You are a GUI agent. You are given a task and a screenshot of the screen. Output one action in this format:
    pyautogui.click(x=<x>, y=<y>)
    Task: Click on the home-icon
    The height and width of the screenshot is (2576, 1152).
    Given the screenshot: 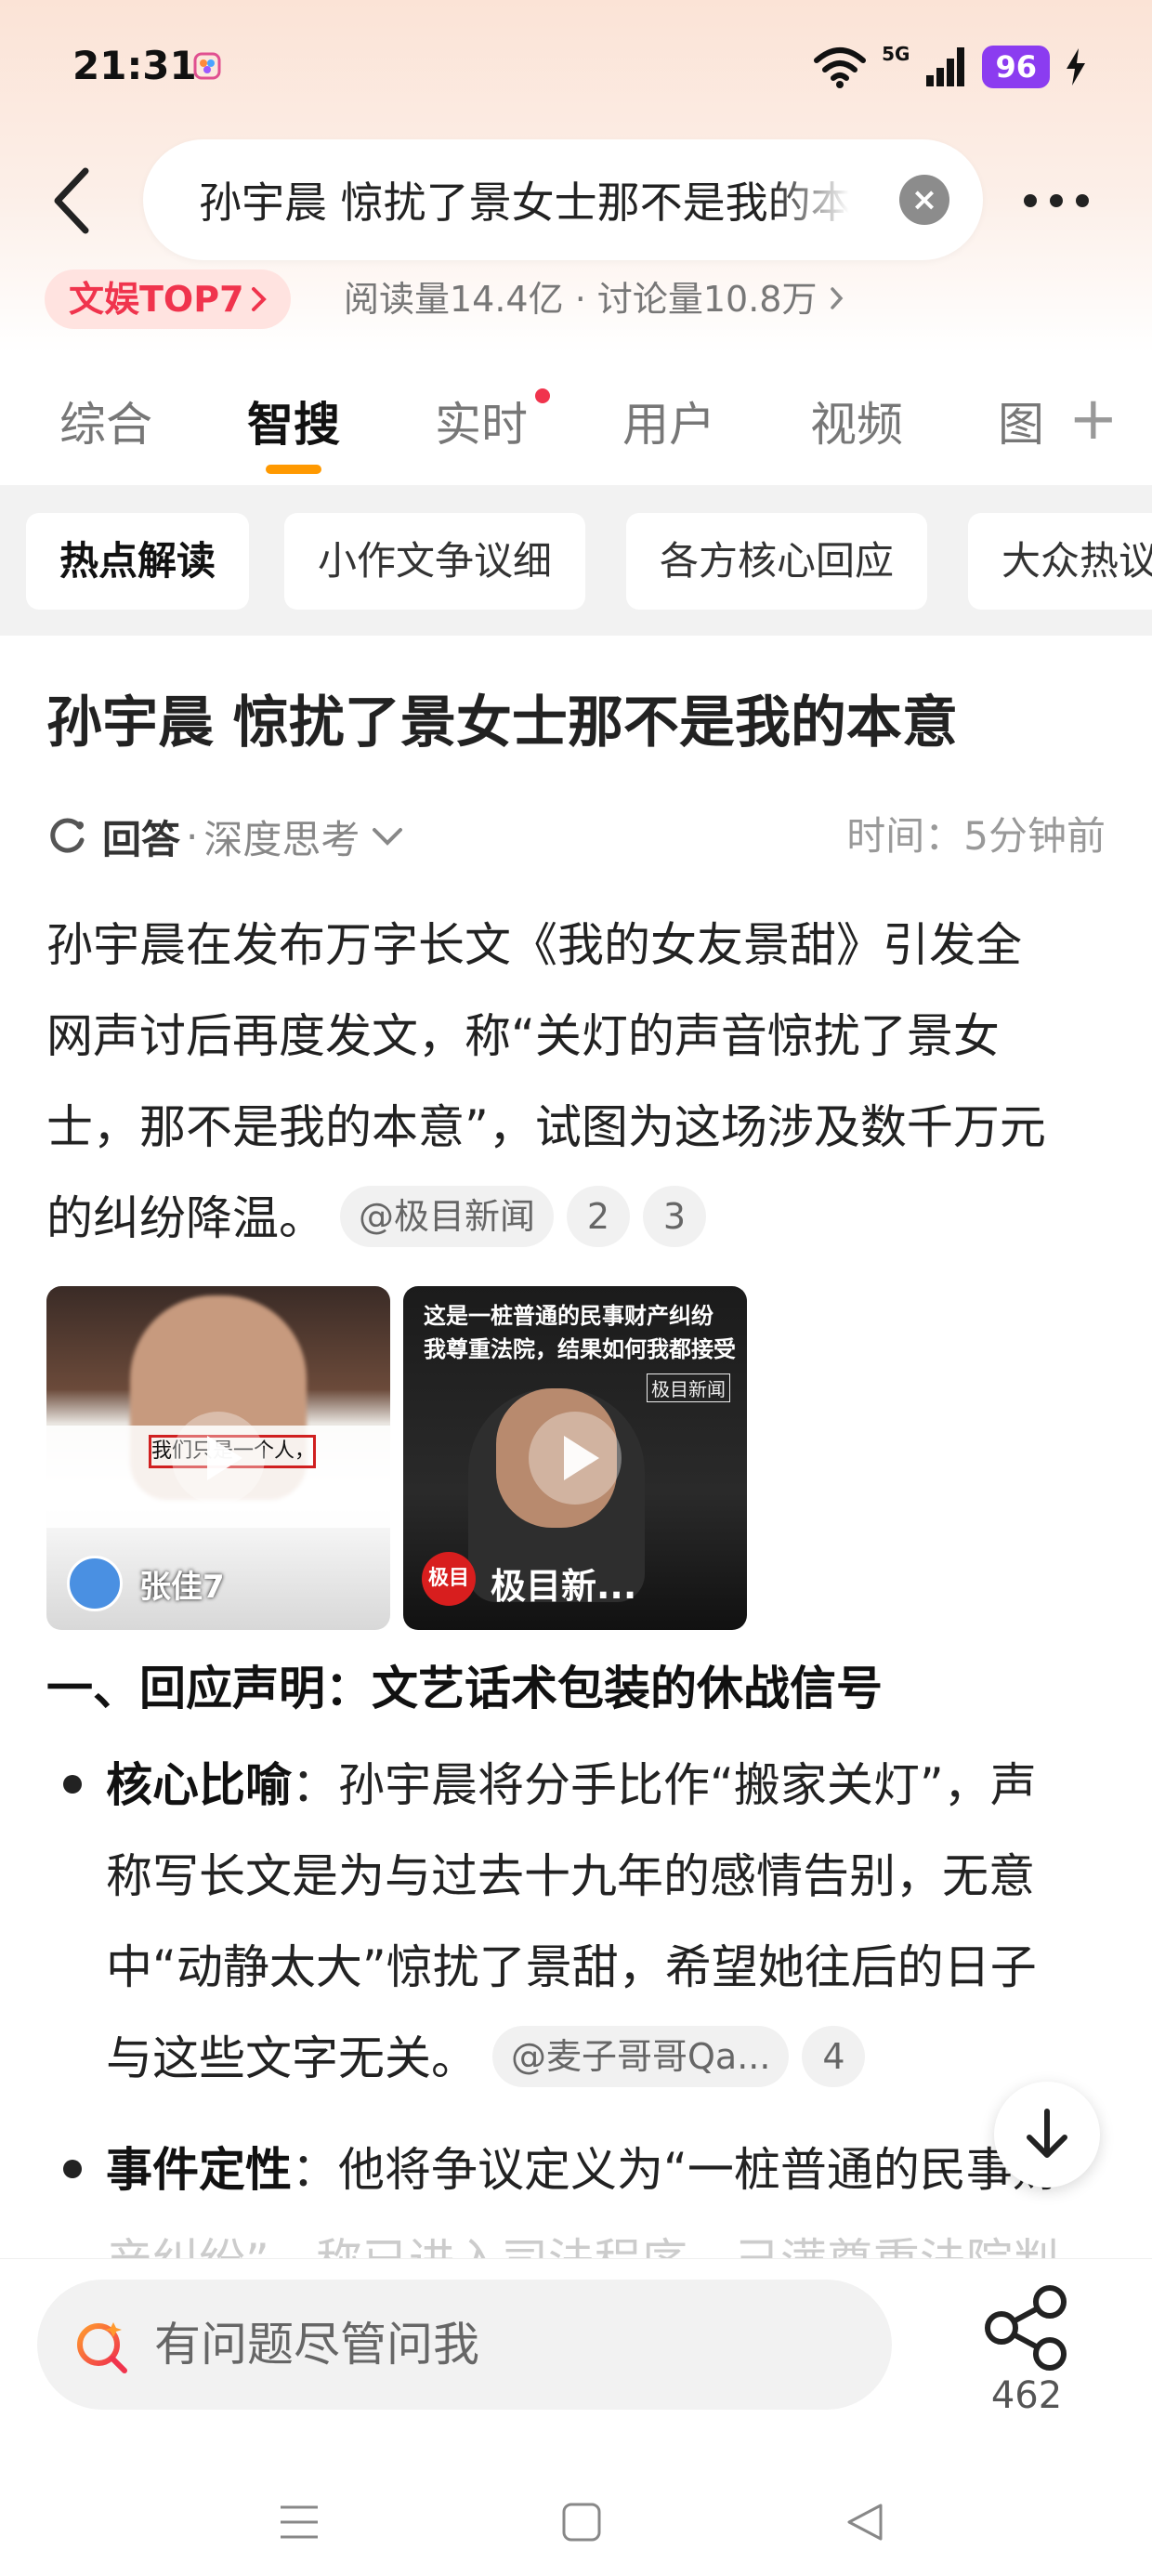 What is the action you would take?
    pyautogui.click(x=581, y=2522)
    